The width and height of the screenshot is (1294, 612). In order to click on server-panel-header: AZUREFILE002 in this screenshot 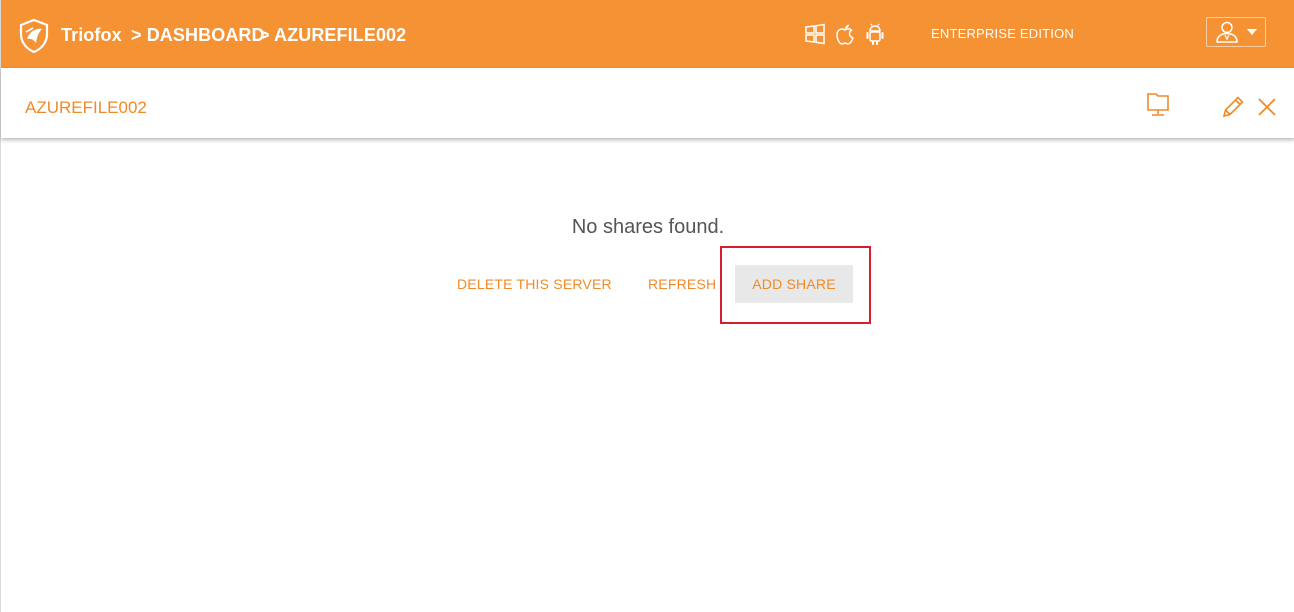, I will do `click(647, 103)`.